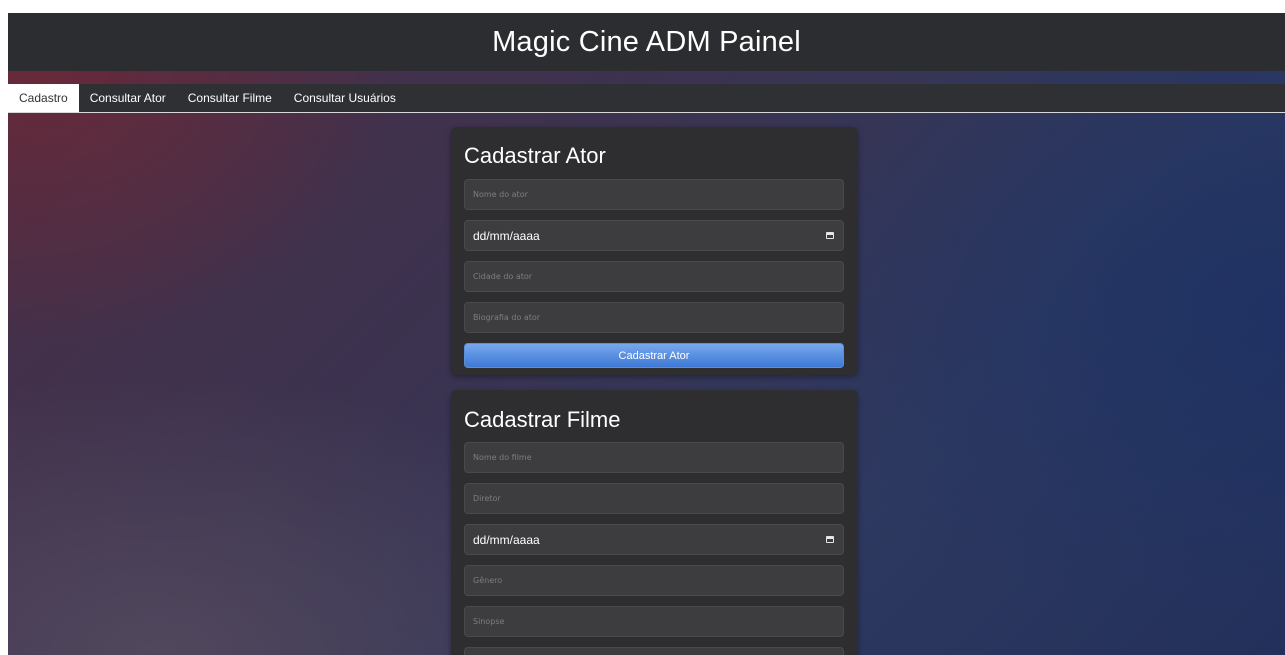 Image resolution: width=1285 pixels, height=655 pixels. I want to click on app-header: Magic Cine ADM Painel, so click(646, 42).